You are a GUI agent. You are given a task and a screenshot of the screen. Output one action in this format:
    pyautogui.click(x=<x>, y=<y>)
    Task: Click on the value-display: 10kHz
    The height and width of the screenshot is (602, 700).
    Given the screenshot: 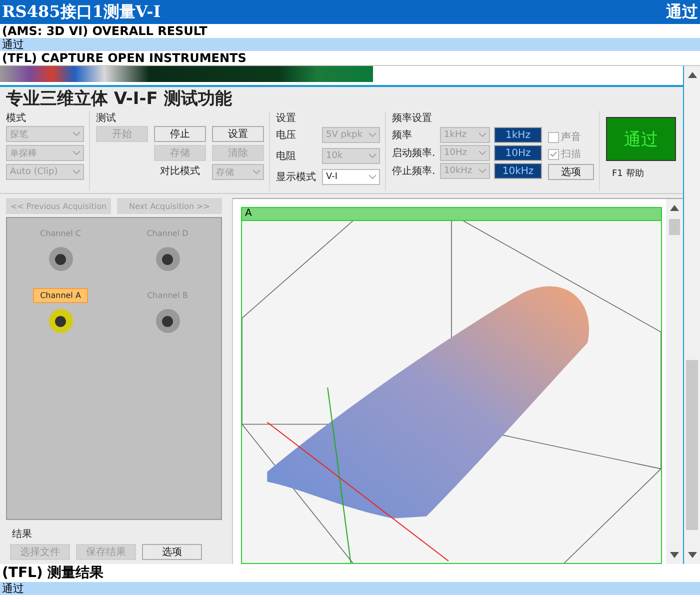 What is the action you would take?
    pyautogui.click(x=518, y=171)
    